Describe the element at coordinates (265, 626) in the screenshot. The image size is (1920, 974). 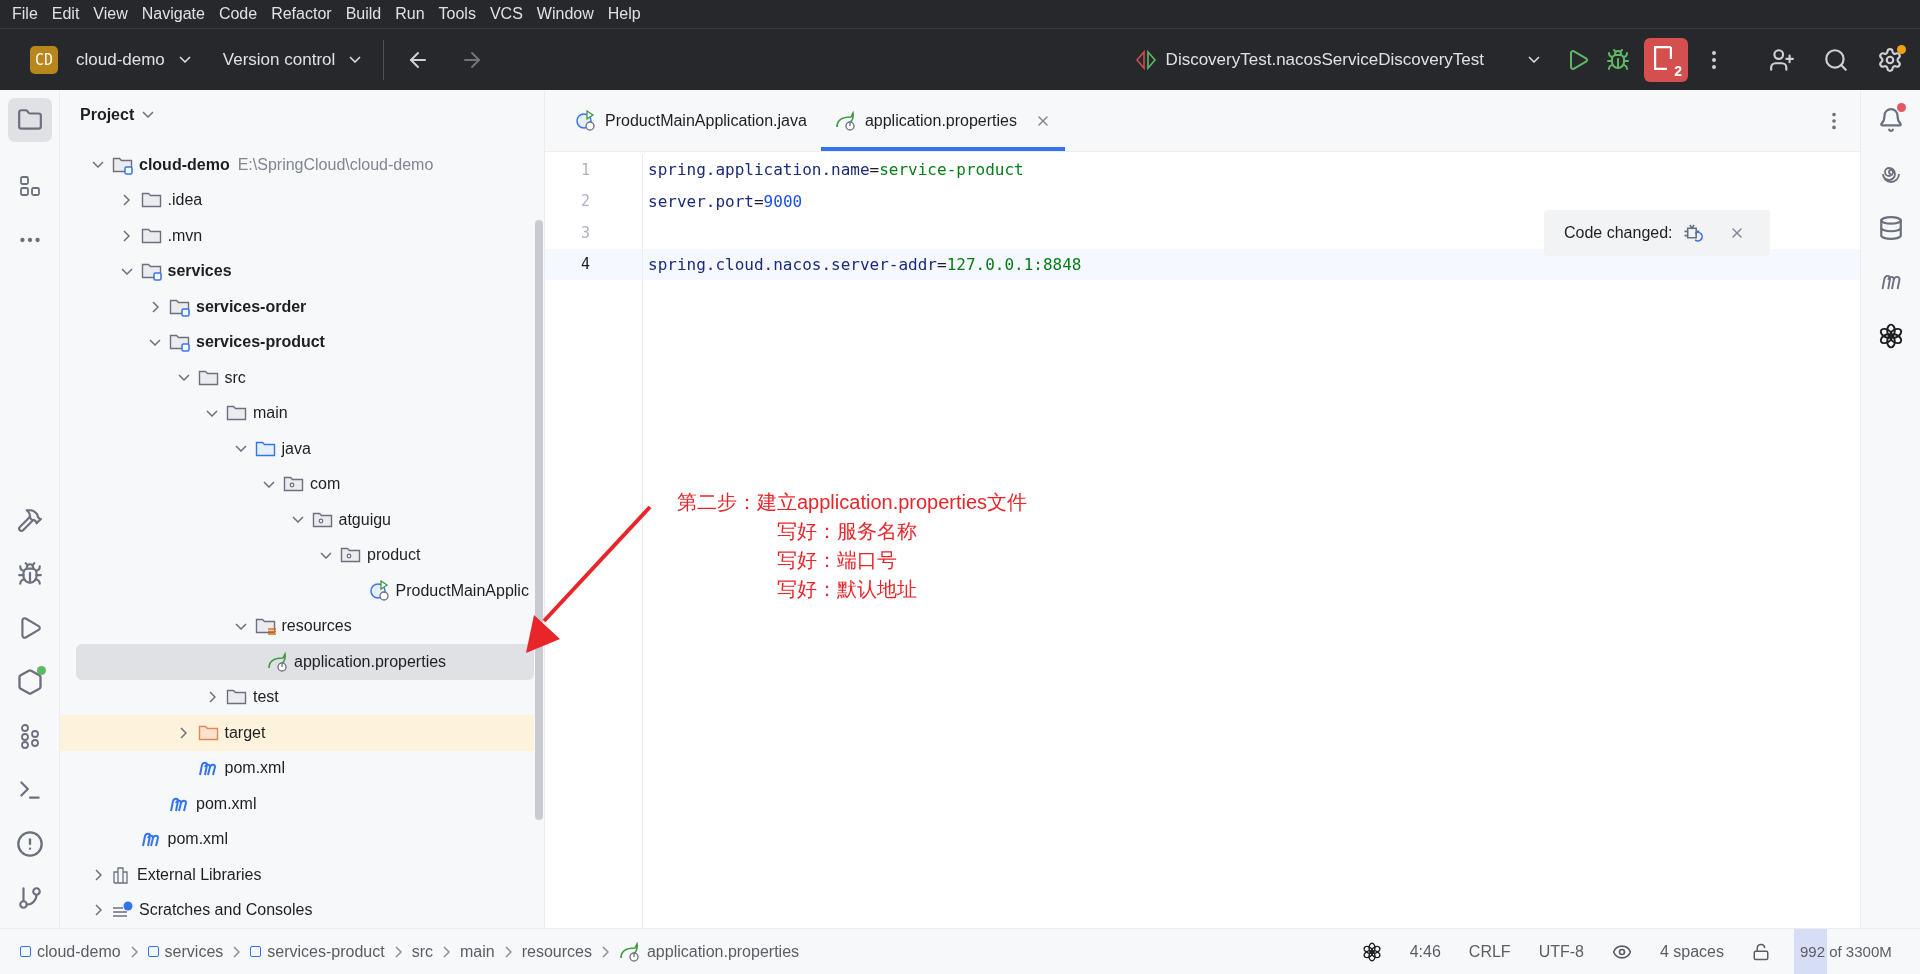
I see `resources-folder-icon` at that location.